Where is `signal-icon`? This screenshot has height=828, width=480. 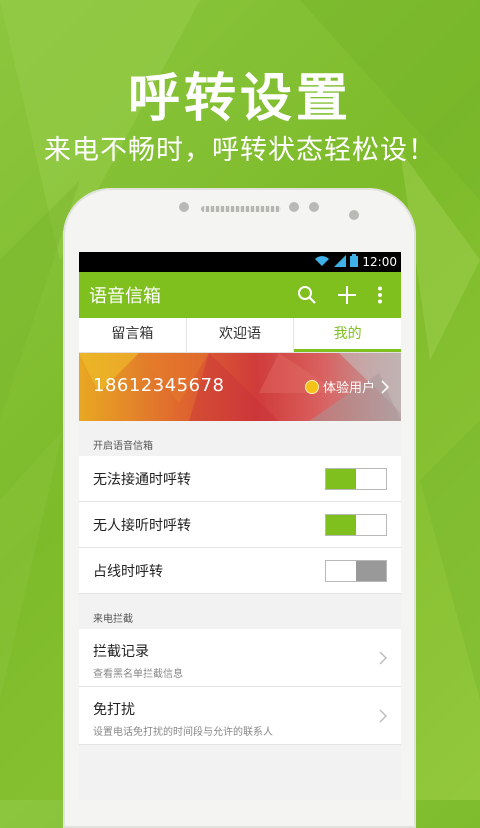 signal-icon is located at coordinates (340, 262).